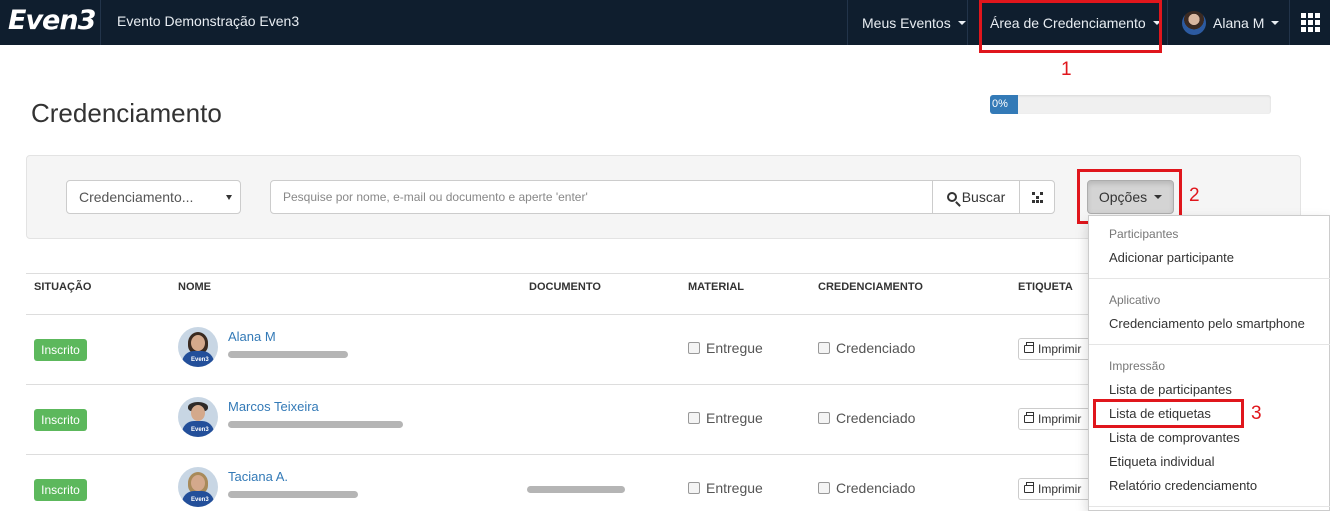 The width and height of the screenshot is (1330, 511). What do you see at coordinates (601, 197) in the screenshot?
I see `search-input` at bounding box center [601, 197].